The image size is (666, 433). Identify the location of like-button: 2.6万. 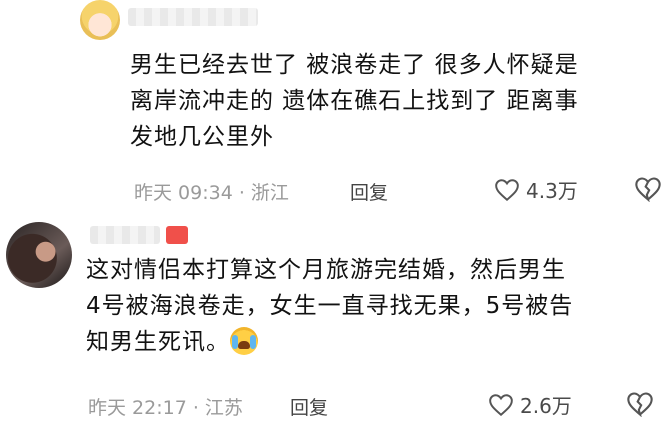
(530, 404).